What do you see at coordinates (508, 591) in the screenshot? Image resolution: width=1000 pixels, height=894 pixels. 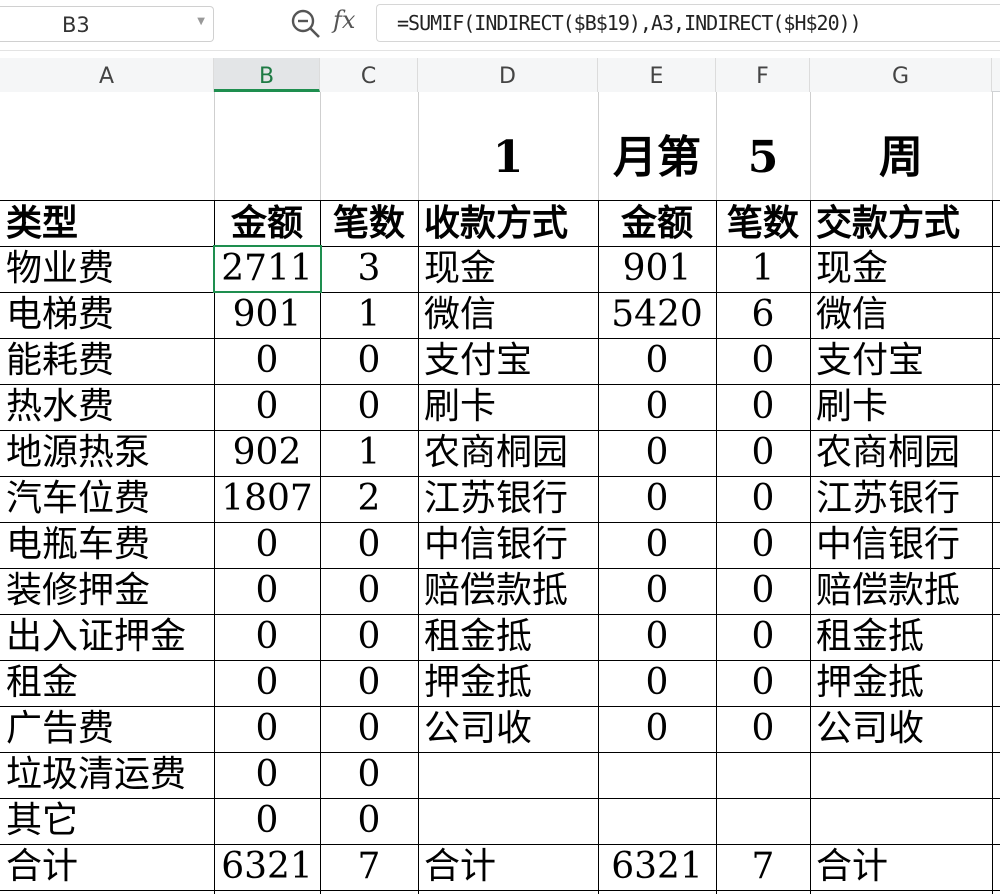 I see `table-cell-d: 赔偿款抵` at bounding box center [508, 591].